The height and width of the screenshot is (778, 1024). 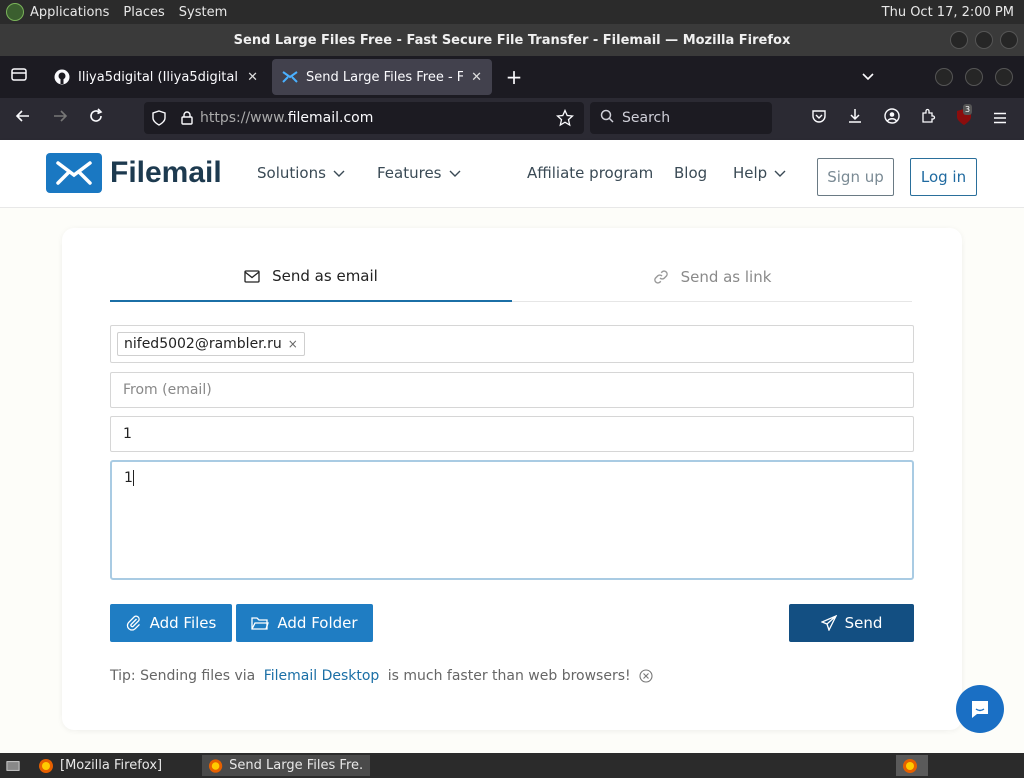 What do you see at coordinates (116, 12) in the screenshot?
I see `system-menus: Applications Places System` at bounding box center [116, 12].